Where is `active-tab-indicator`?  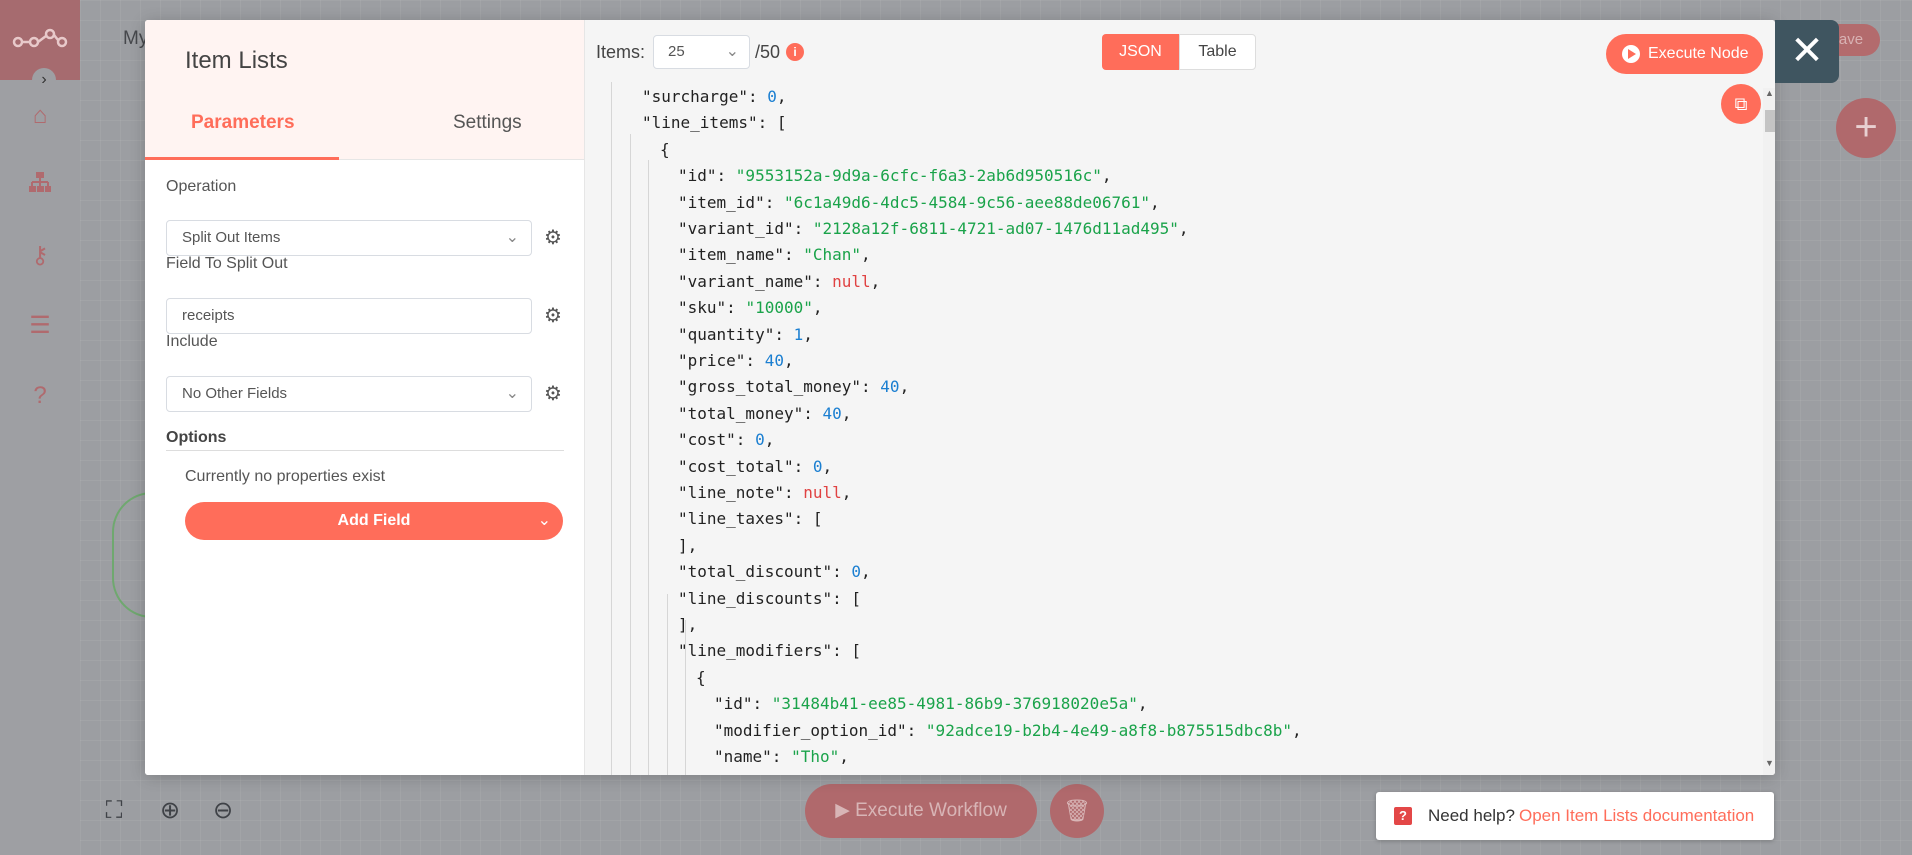 active-tab-indicator is located at coordinates (242, 158).